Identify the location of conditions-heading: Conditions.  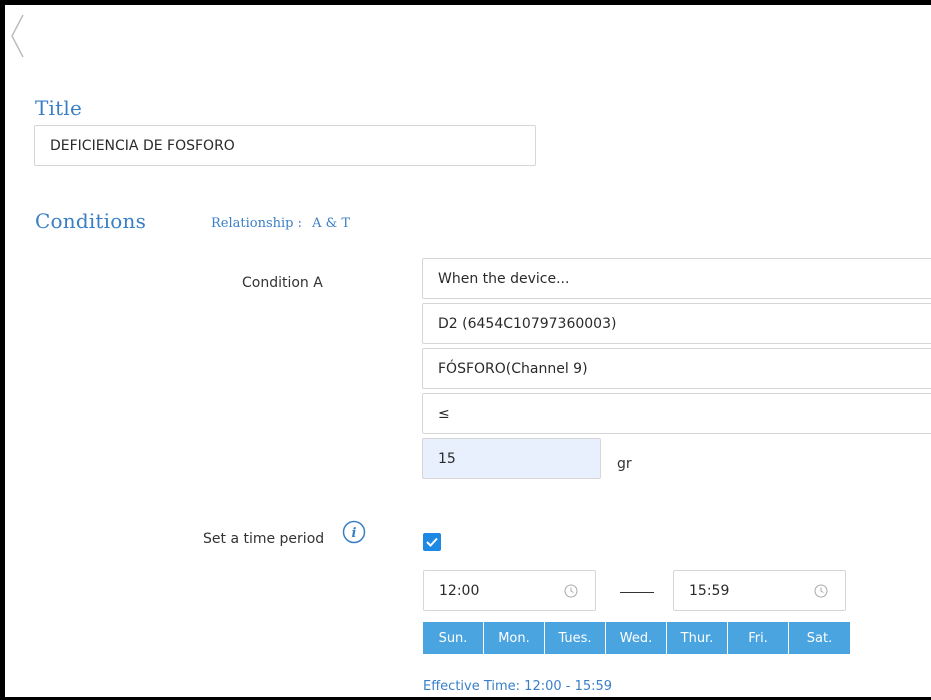
(91, 221).